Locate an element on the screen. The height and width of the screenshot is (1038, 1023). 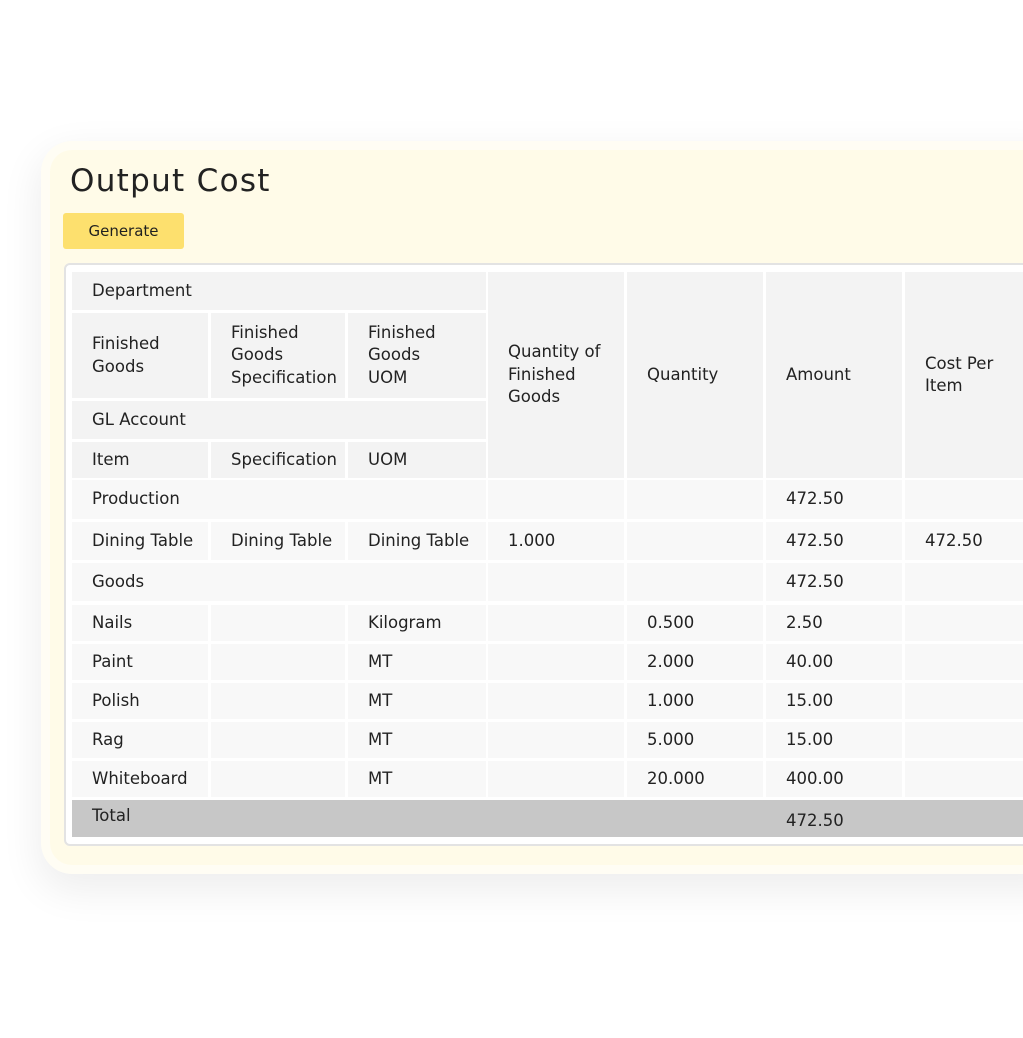
item-amount: 2.50 is located at coordinates (834, 623).